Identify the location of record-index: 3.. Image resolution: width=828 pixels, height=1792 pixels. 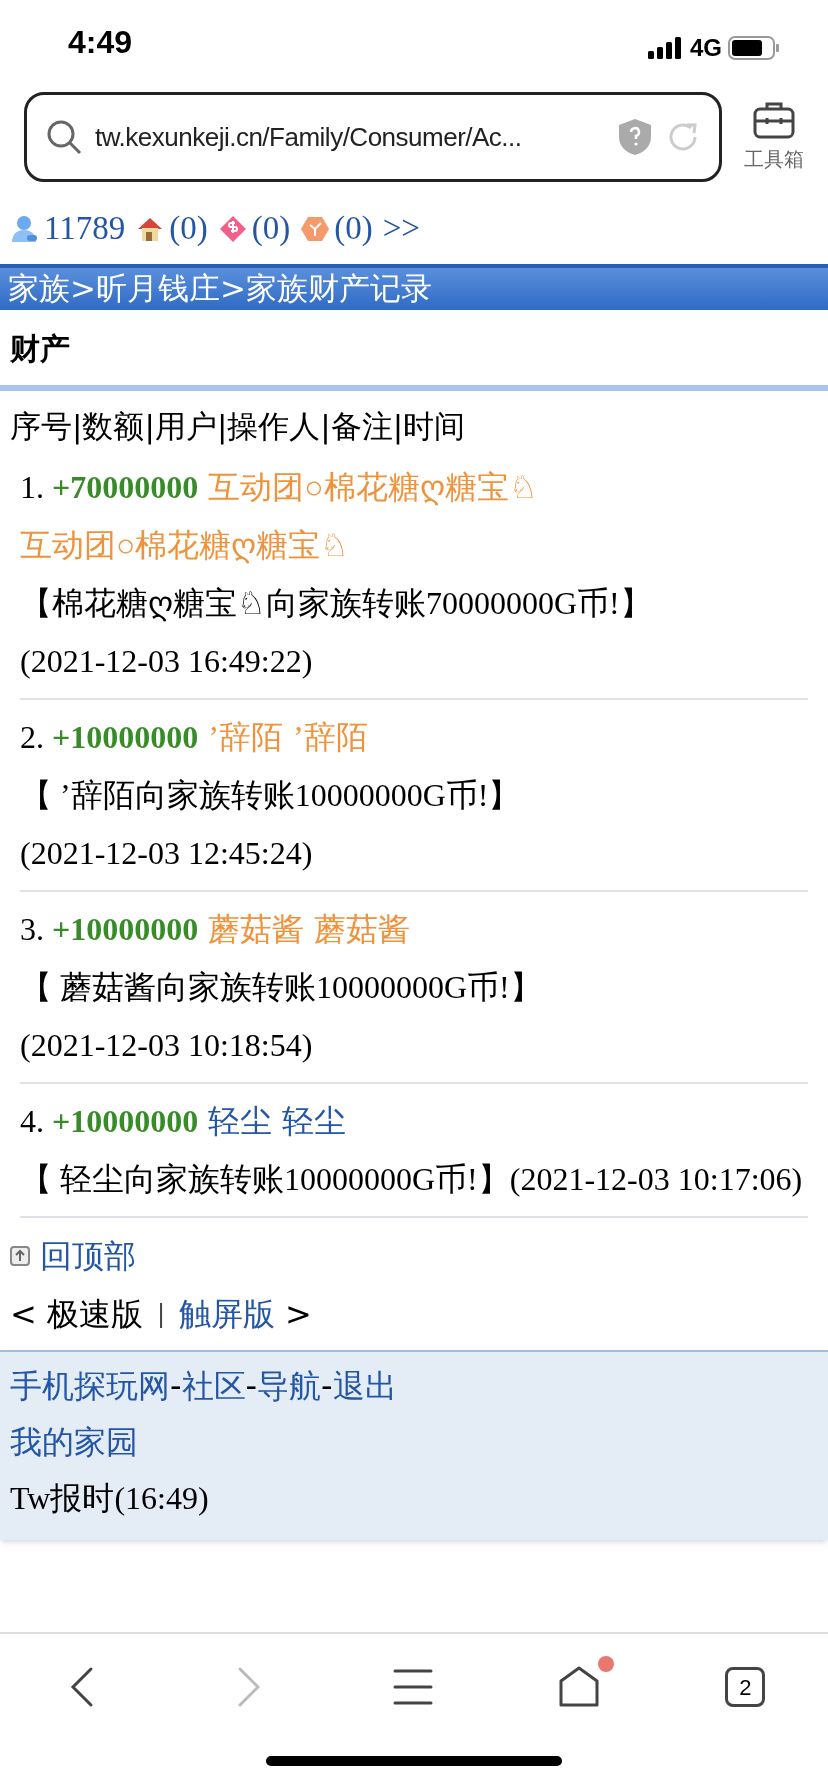
(32, 929).